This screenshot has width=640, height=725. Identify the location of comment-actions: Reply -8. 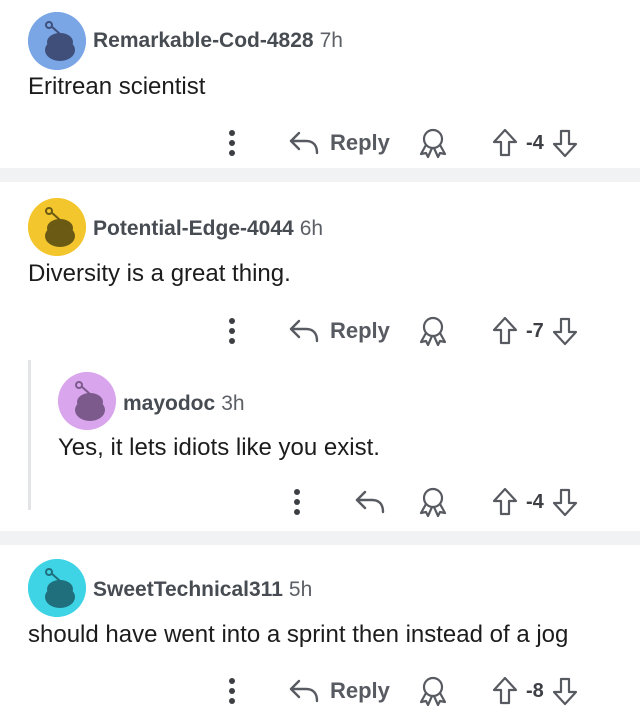
(320, 691).